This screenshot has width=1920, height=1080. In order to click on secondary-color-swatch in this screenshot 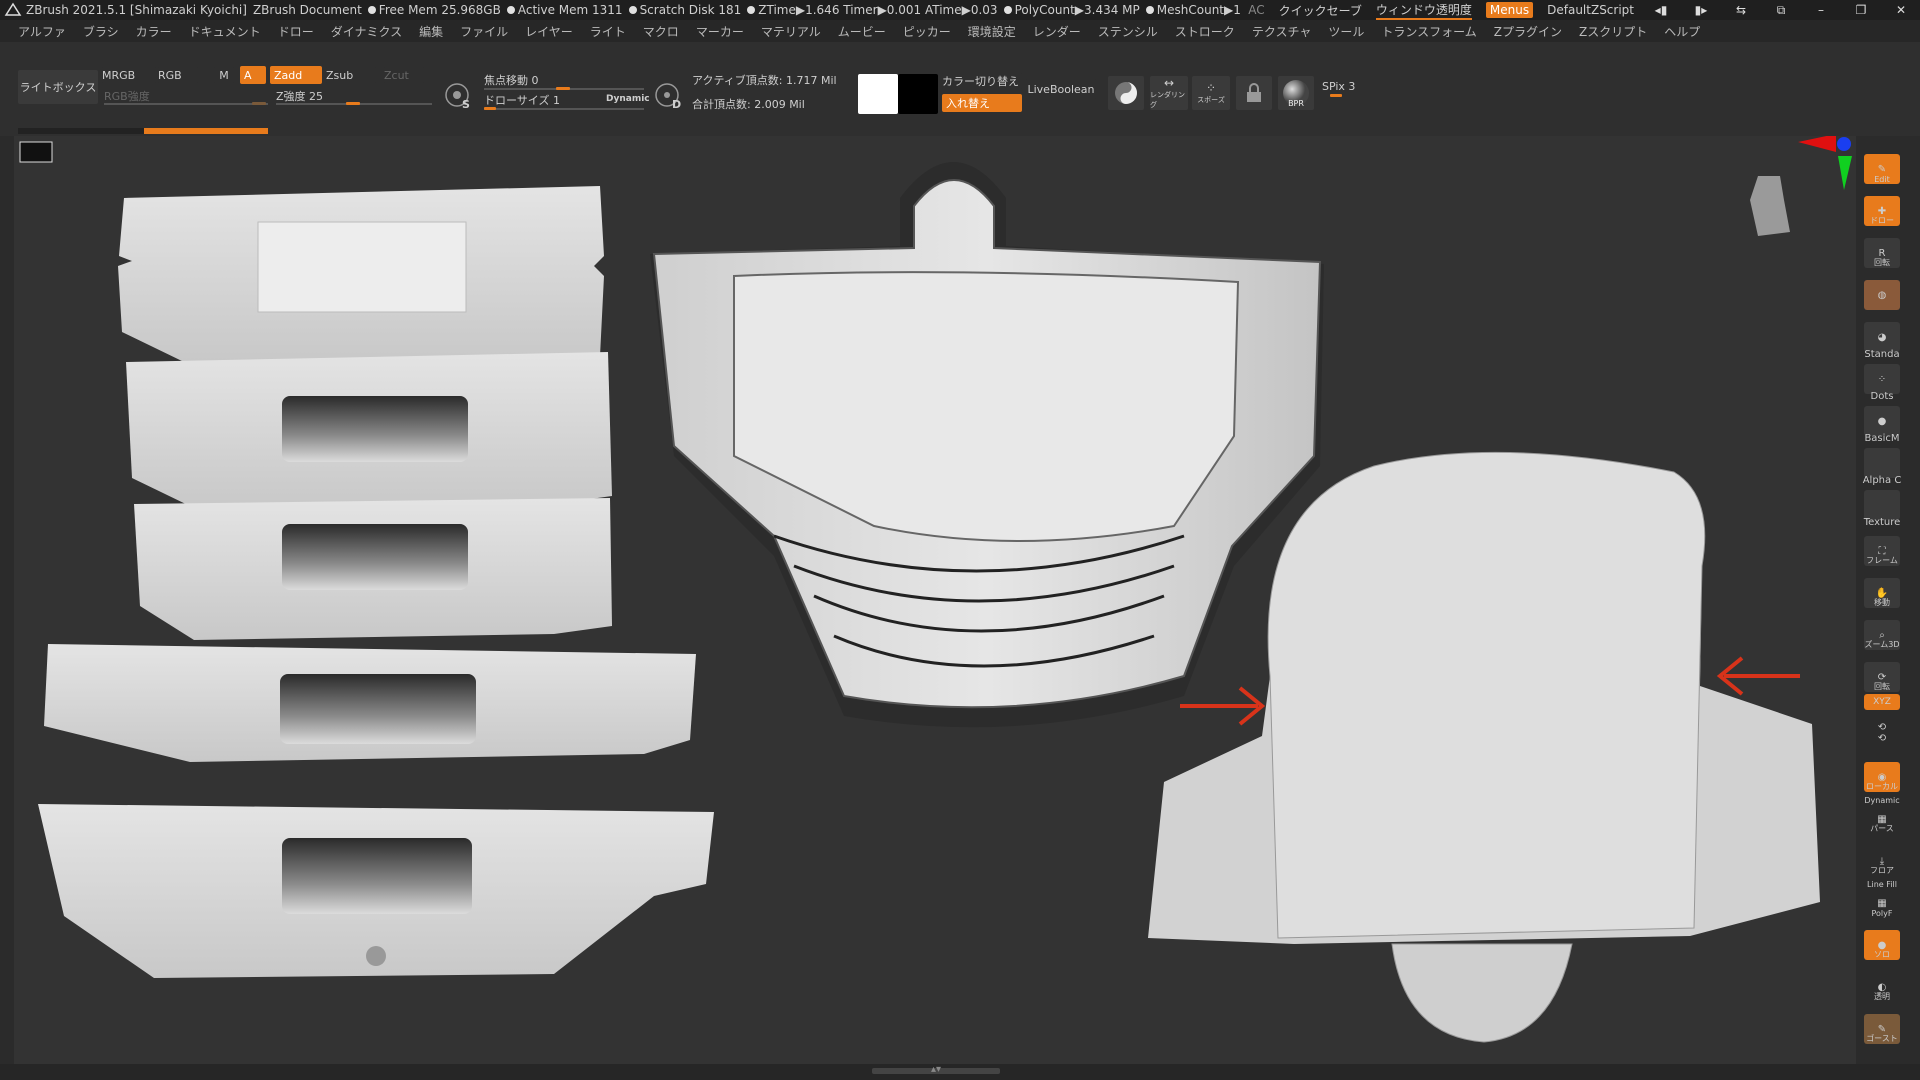, I will do `click(918, 94)`.